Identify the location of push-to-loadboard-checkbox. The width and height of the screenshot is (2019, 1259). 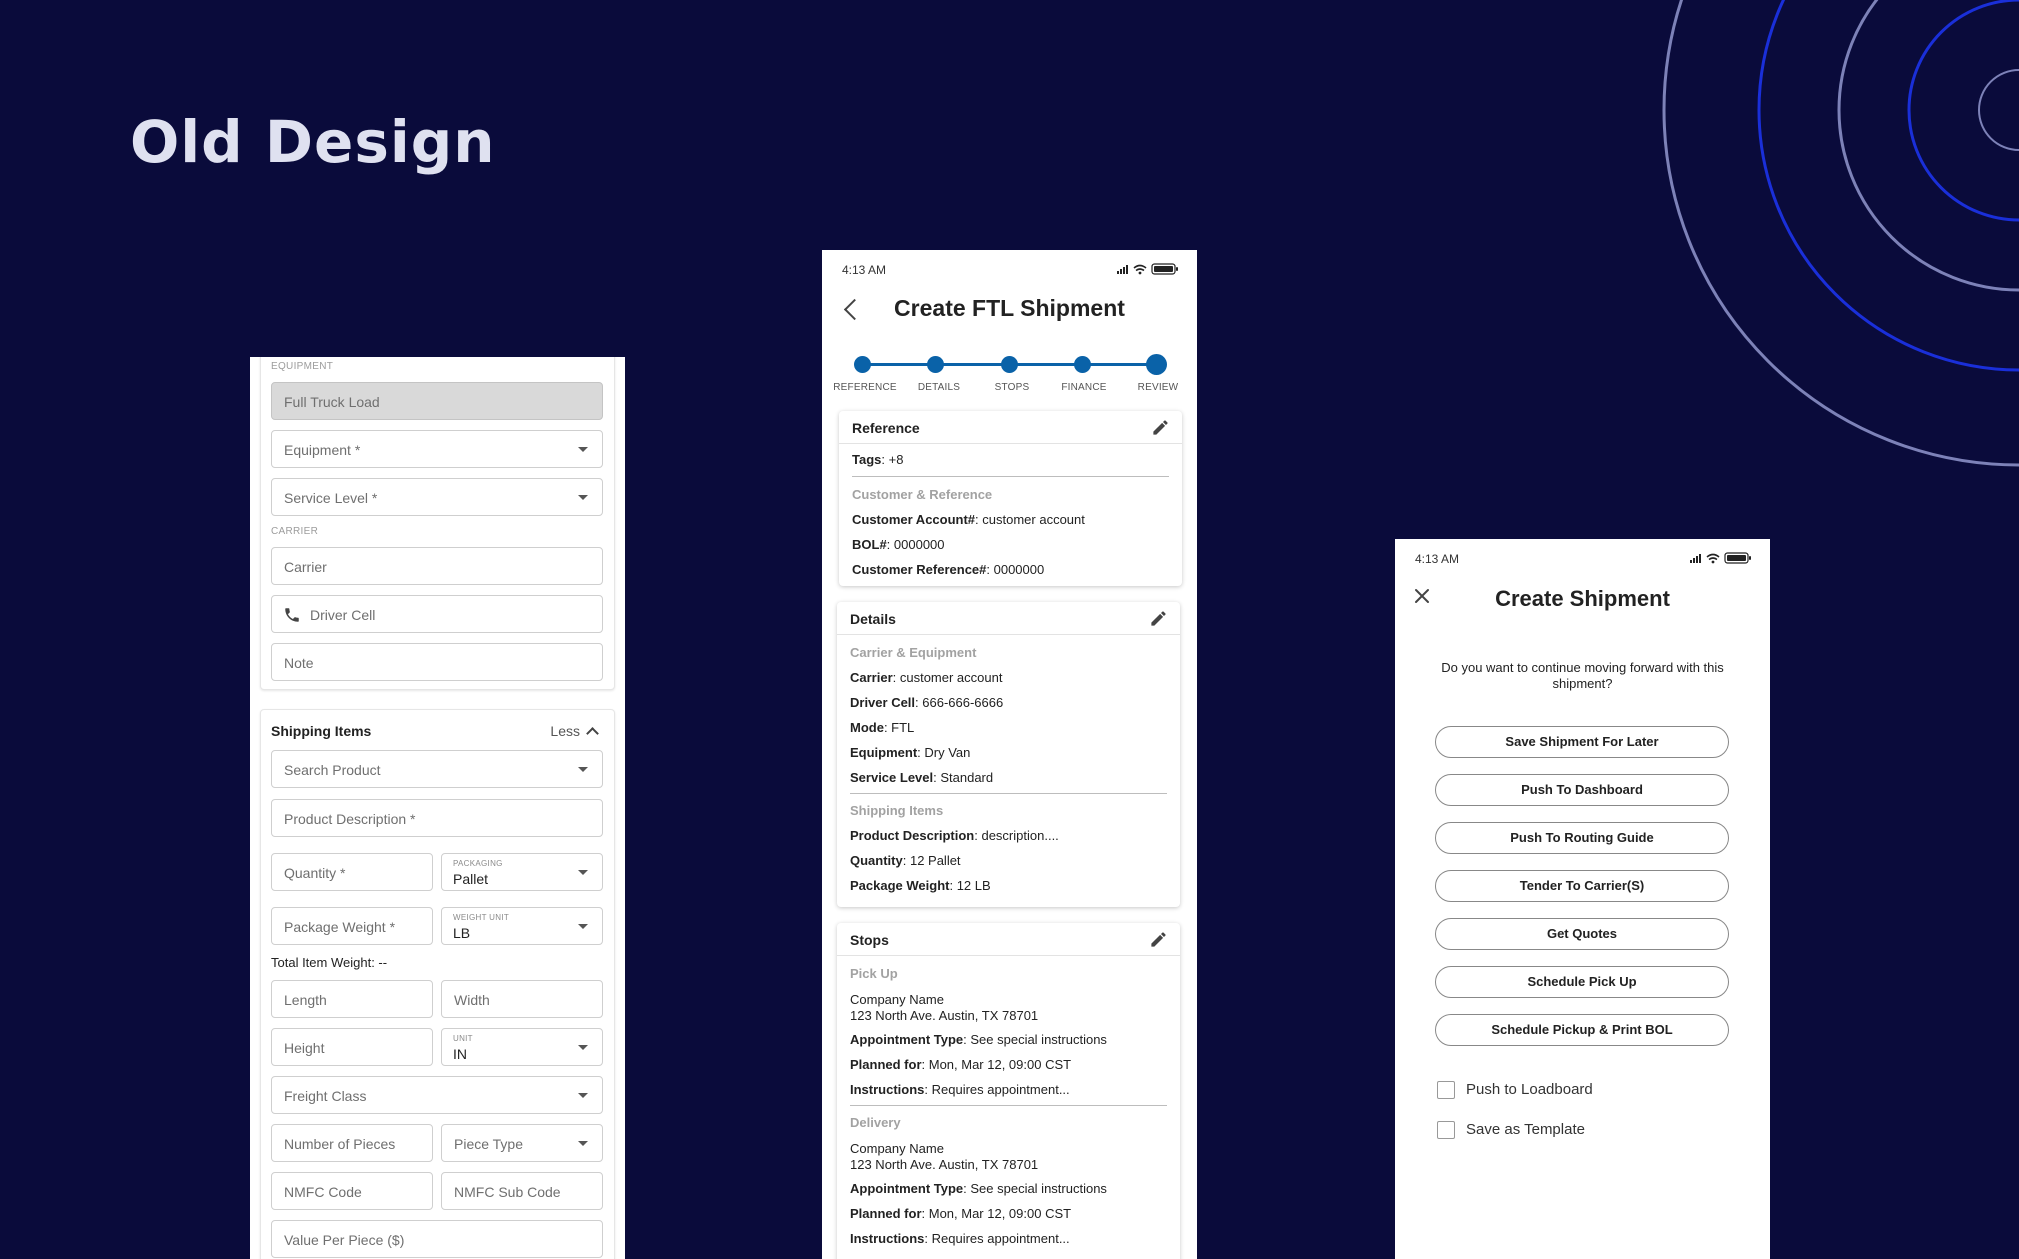
(1446, 1090).